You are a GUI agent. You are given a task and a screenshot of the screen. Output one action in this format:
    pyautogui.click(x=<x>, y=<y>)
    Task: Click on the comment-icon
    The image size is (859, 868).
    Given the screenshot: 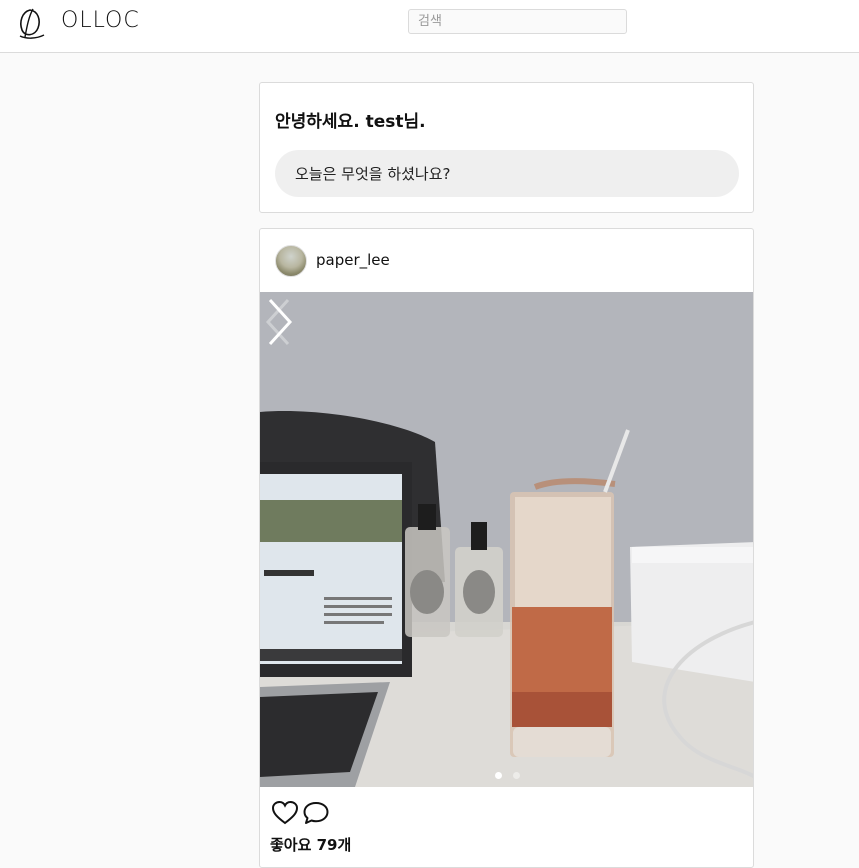 What is the action you would take?
    pyautogui.click(x=316, y=813)
    